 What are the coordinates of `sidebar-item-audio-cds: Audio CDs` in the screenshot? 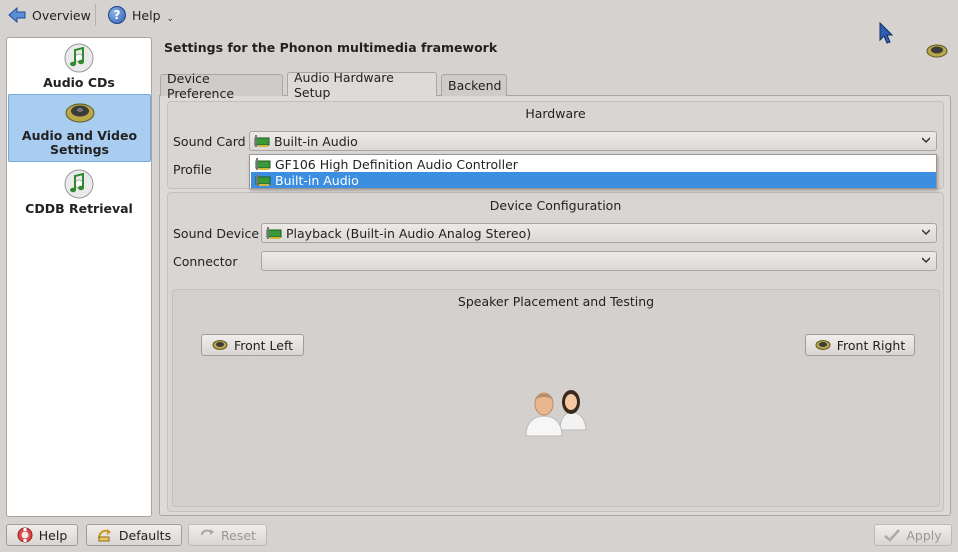 It's located at (79, 68).